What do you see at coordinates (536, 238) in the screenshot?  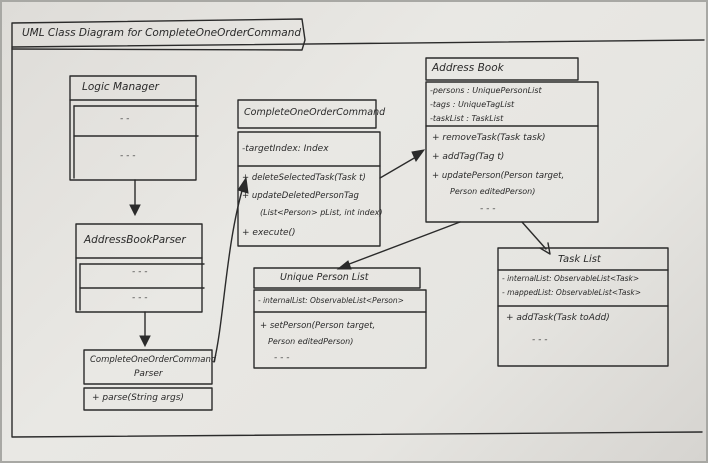 I see `arrow-address-book-to-task-list` at bounding box center [536, 238].